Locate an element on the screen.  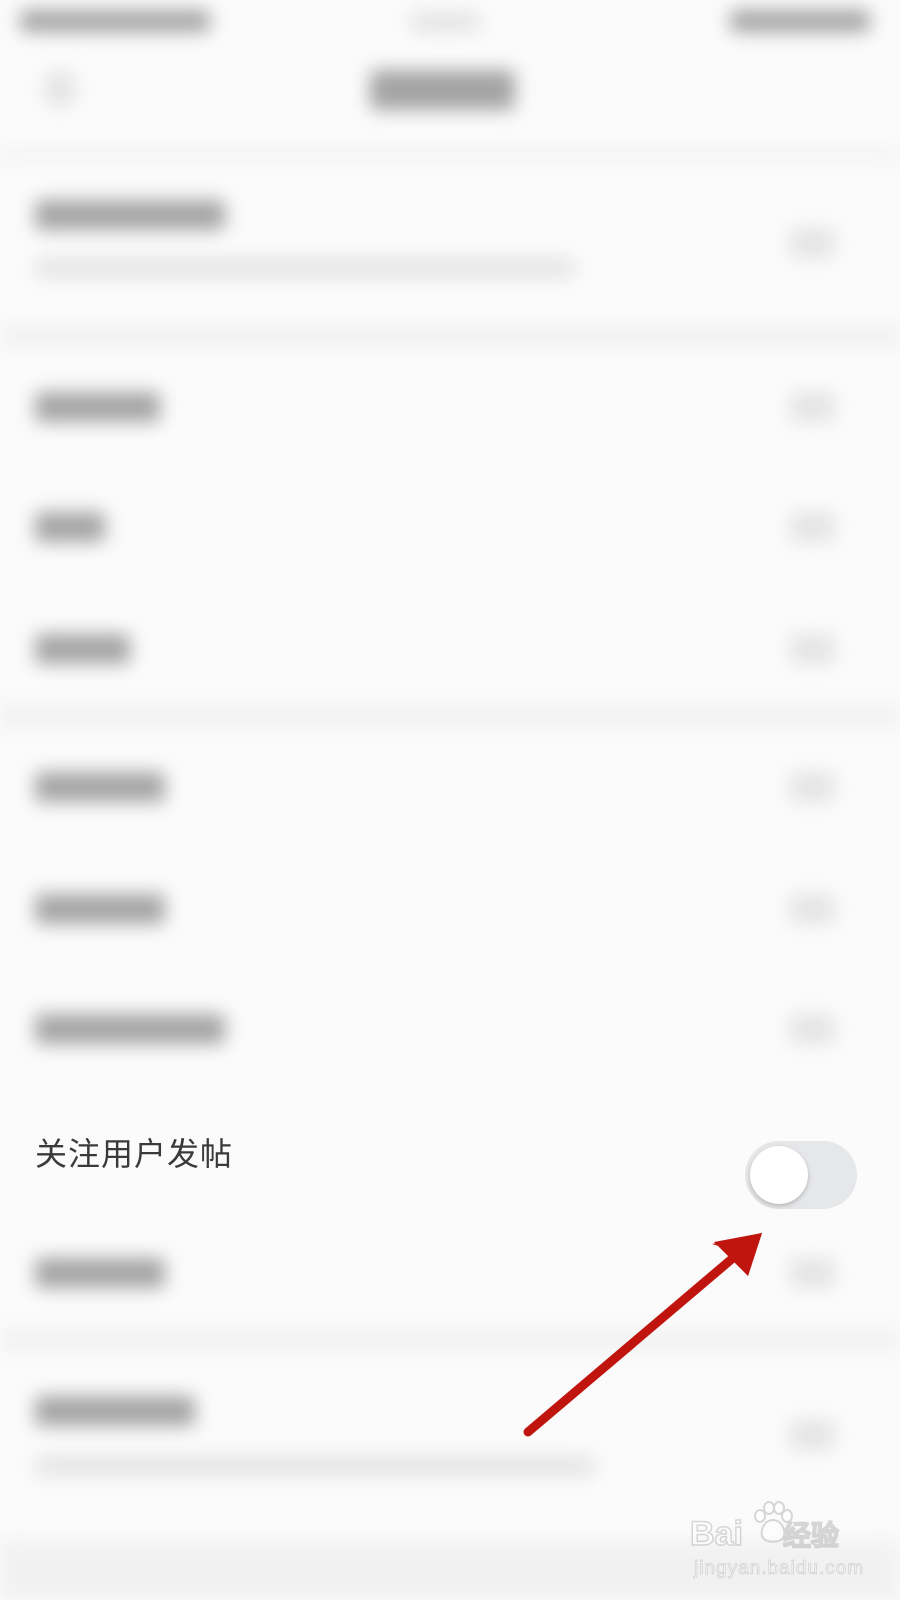
baidu-paw-icon is located at coordinates (773, 1522).